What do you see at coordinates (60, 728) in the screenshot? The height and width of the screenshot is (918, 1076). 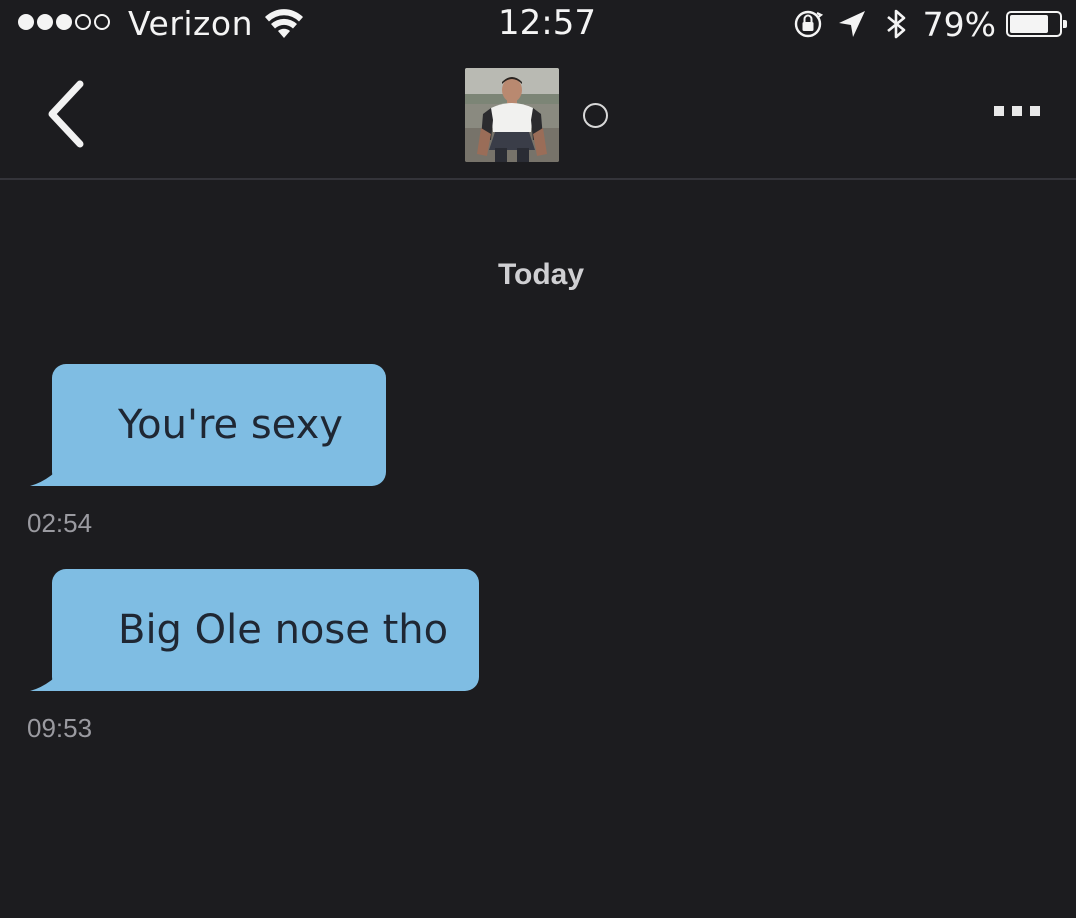 I see `message-timestamp: 09:53` at bounding box center [60, 728].